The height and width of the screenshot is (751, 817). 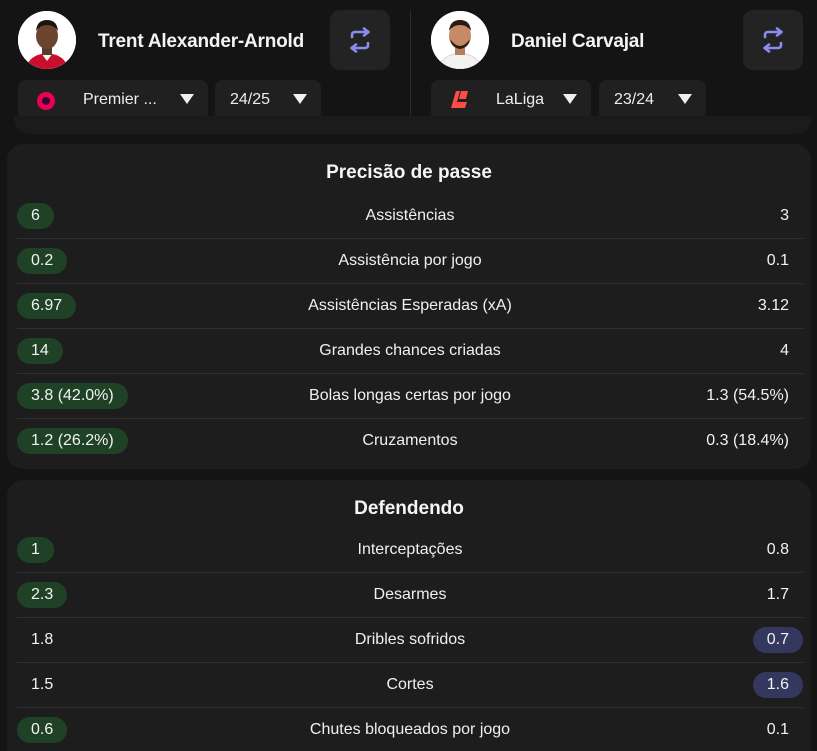 I want to click on premier-league-logo-icon, so click(x=46, y=101).